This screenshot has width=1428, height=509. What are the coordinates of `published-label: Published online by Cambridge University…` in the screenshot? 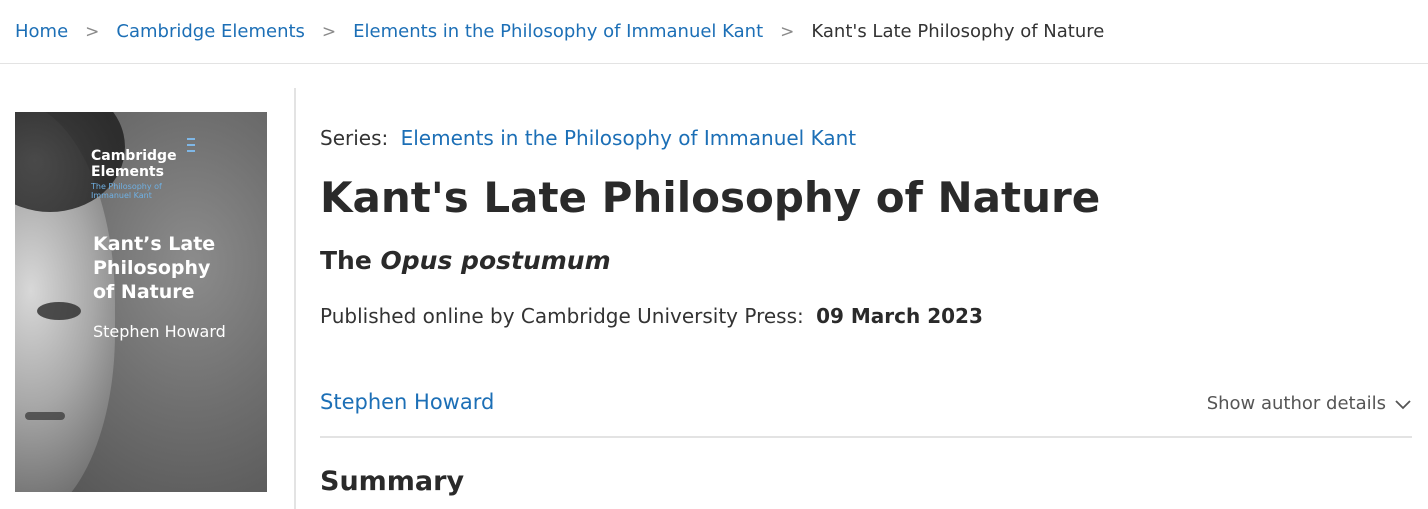 It's located at (562, 316).